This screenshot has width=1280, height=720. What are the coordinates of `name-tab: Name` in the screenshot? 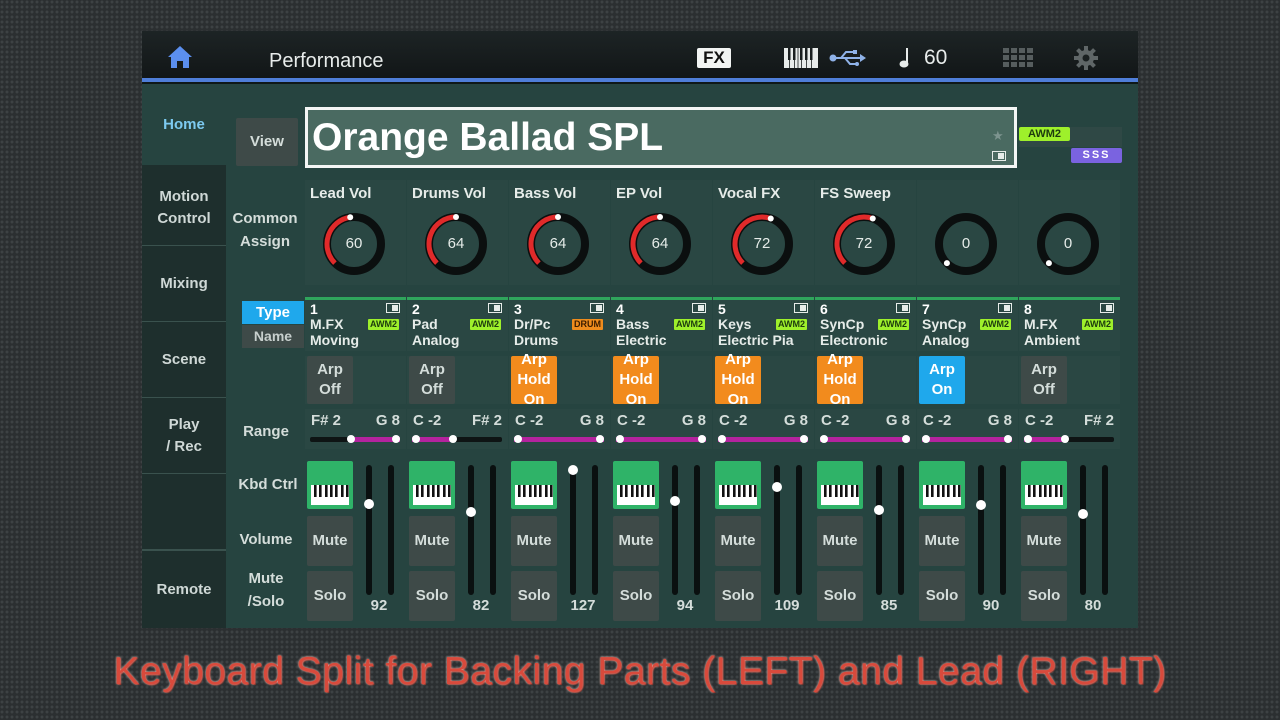 It's located at (273, 336).